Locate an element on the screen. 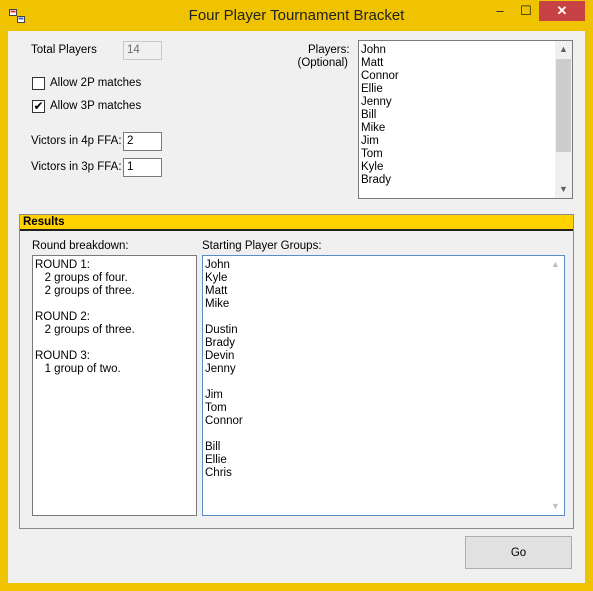 The image size is (593, 591). player-list-item: Connor is located at coordinates (457, 76).